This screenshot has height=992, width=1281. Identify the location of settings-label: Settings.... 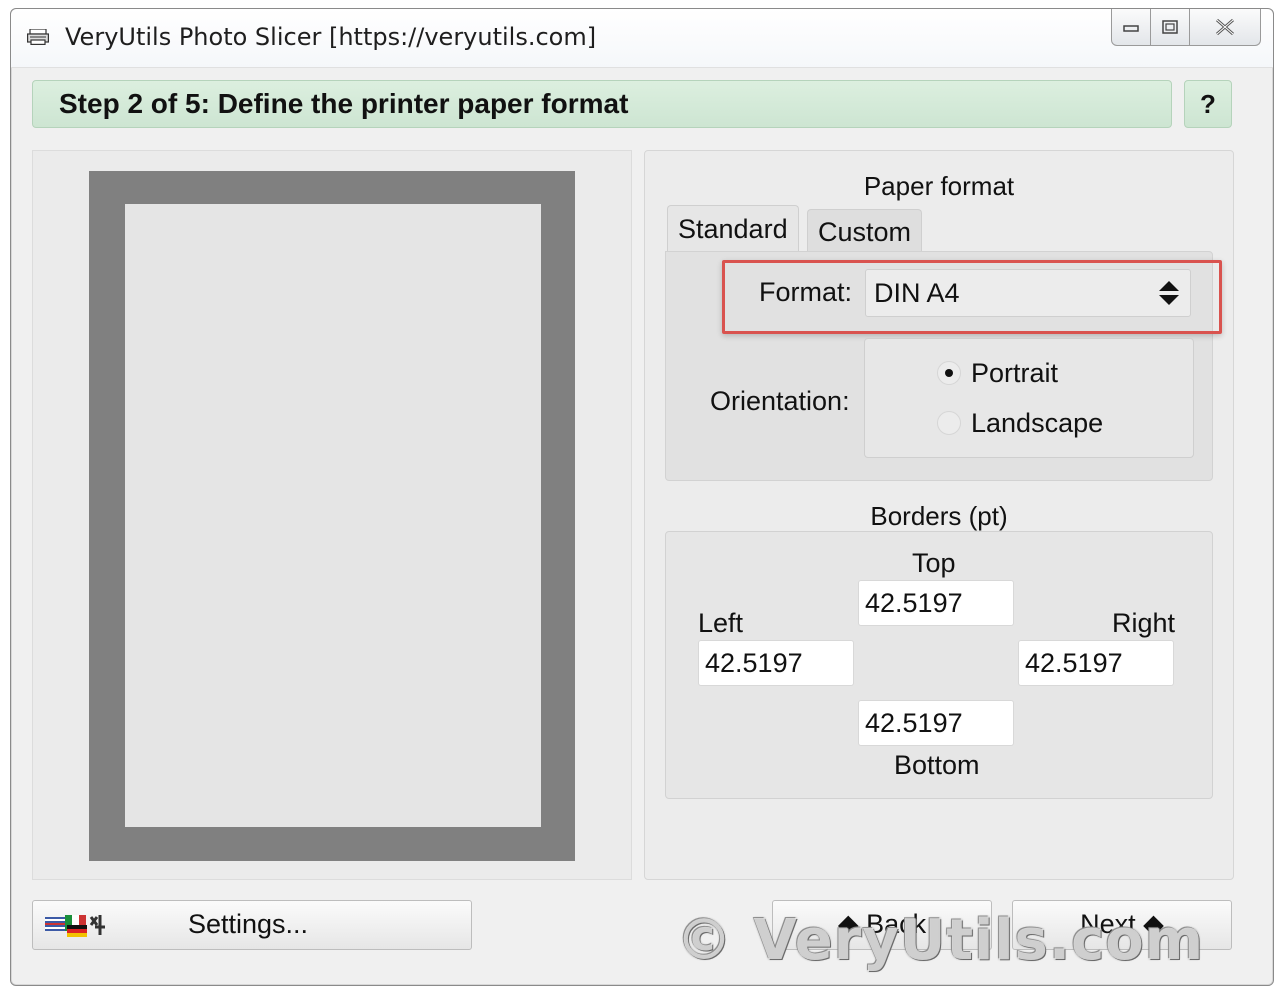
(248, 924).